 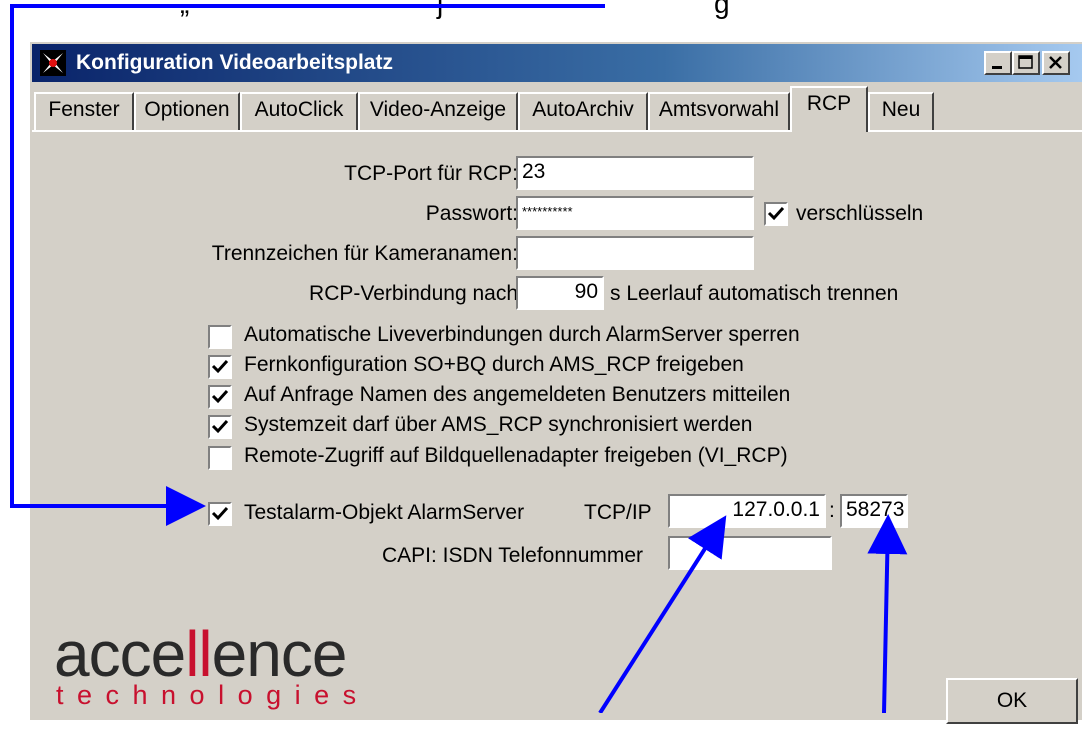 I want to click on tab-label: Amtsvorwahl, so click(x=719, y=109).